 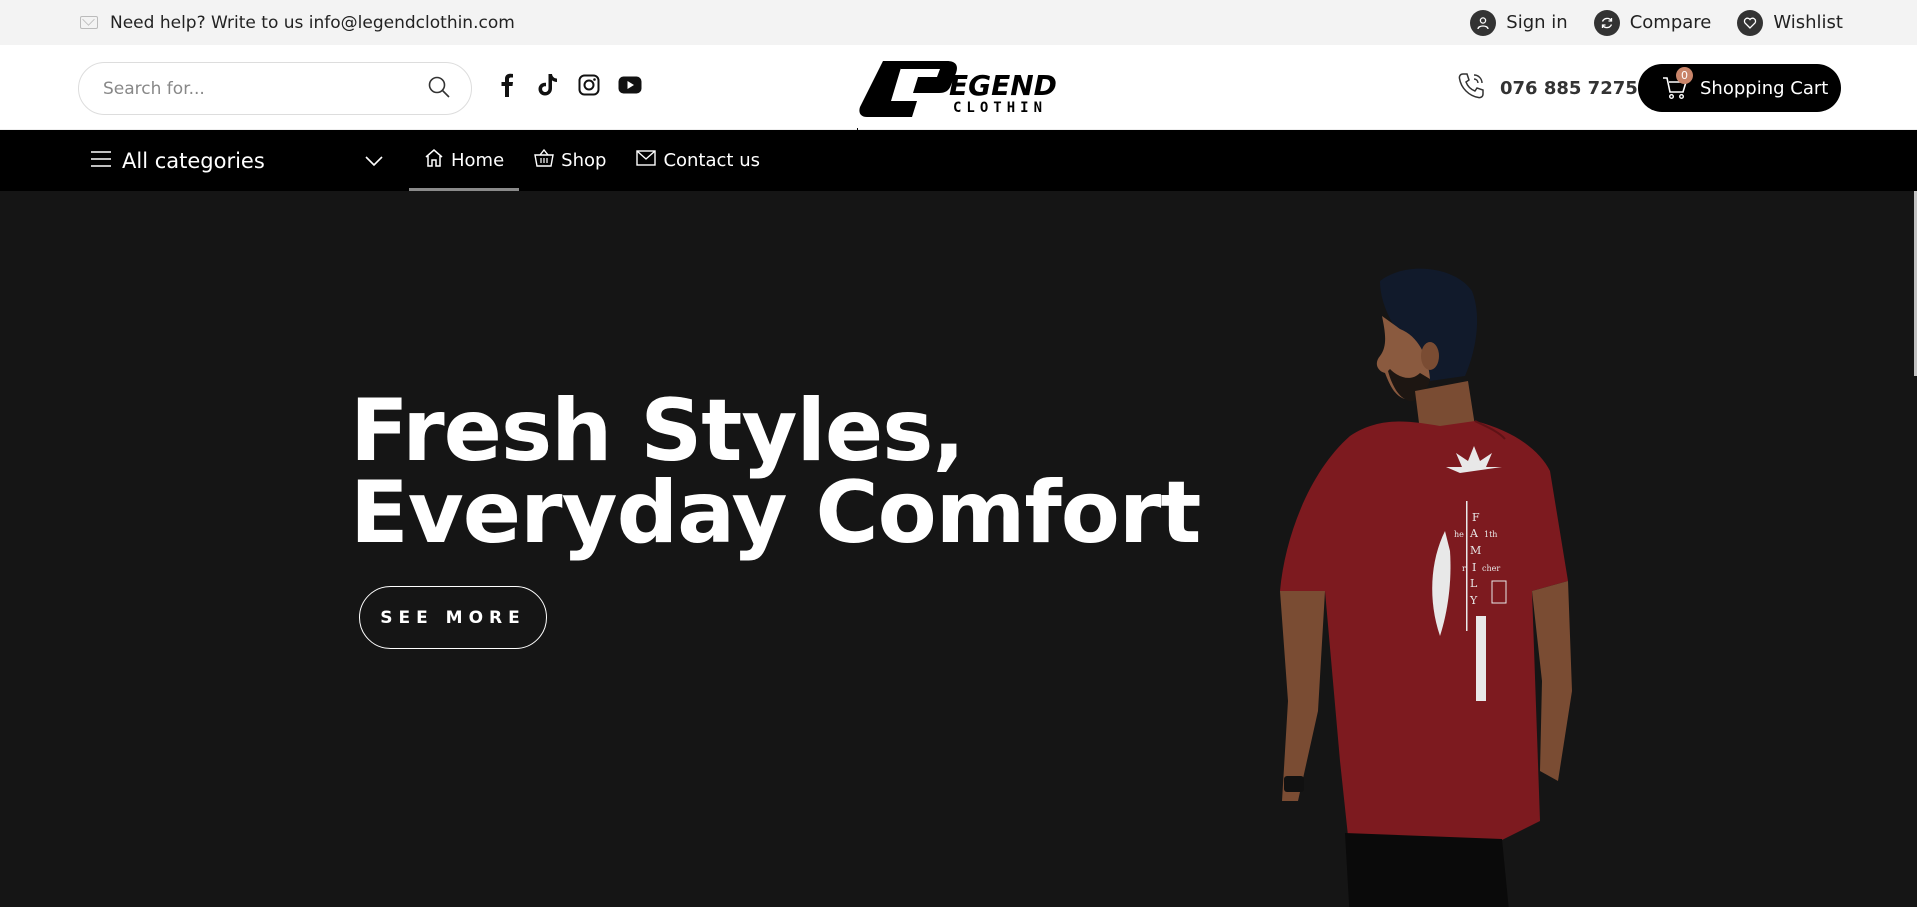 I want to click on account-links: Sign in Compare Wishlist, so click(x=1656, y=22).